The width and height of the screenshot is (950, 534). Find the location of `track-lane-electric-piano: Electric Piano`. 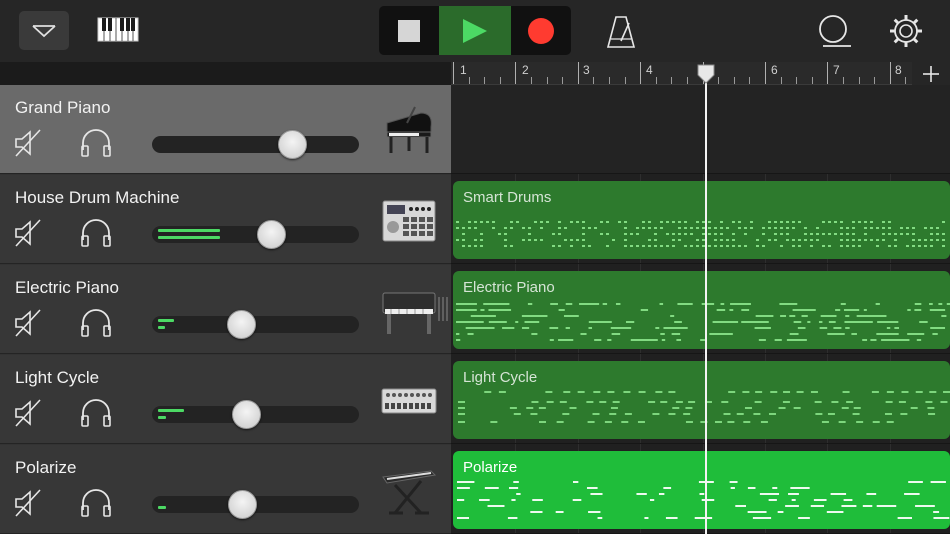

track-lane-electric-piano: Electric Piano is located at coordinates (700, 309).